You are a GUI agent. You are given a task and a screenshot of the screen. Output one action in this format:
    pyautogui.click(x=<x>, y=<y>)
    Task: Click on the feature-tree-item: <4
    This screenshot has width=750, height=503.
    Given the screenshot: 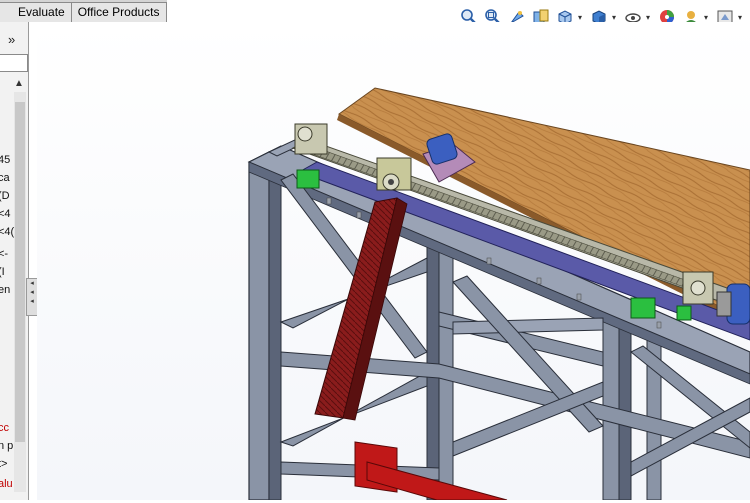 What is the action you would take?
    pyautogui.click(x=5, y=214)
    